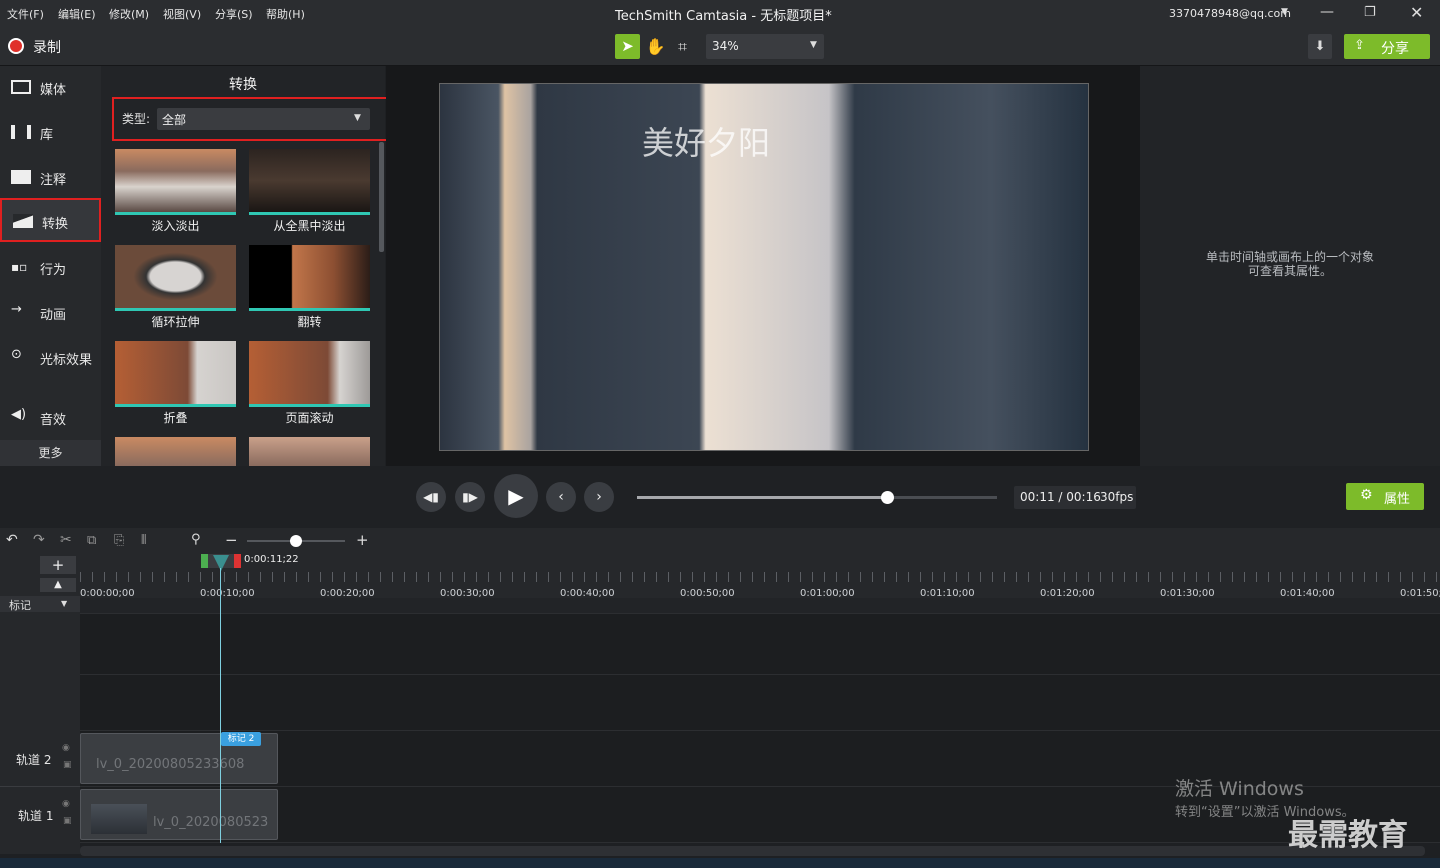 Image resolution: width=1440 pixels, height=868 pixels. I want to click on nav-more-button: 更多, so click(50, 453).